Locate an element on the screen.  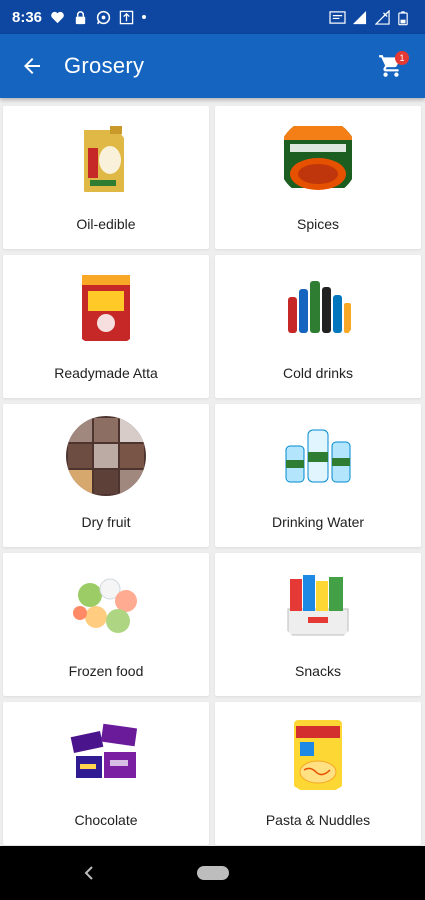
nav-home-pill is located at coordinates (213, 873).